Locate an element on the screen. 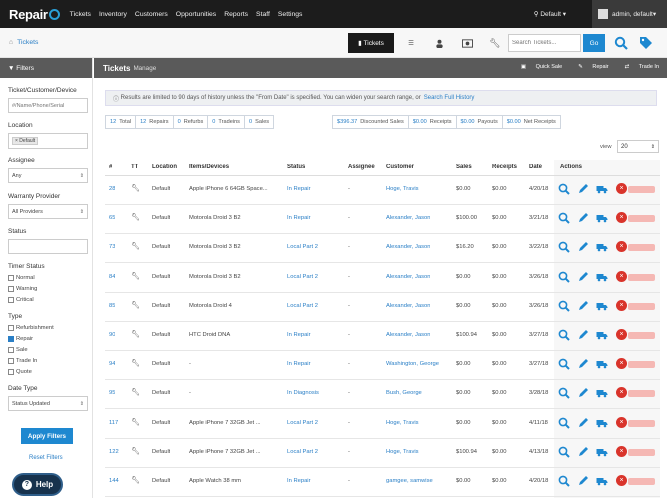  search-input is located at coordinates (544, 43).